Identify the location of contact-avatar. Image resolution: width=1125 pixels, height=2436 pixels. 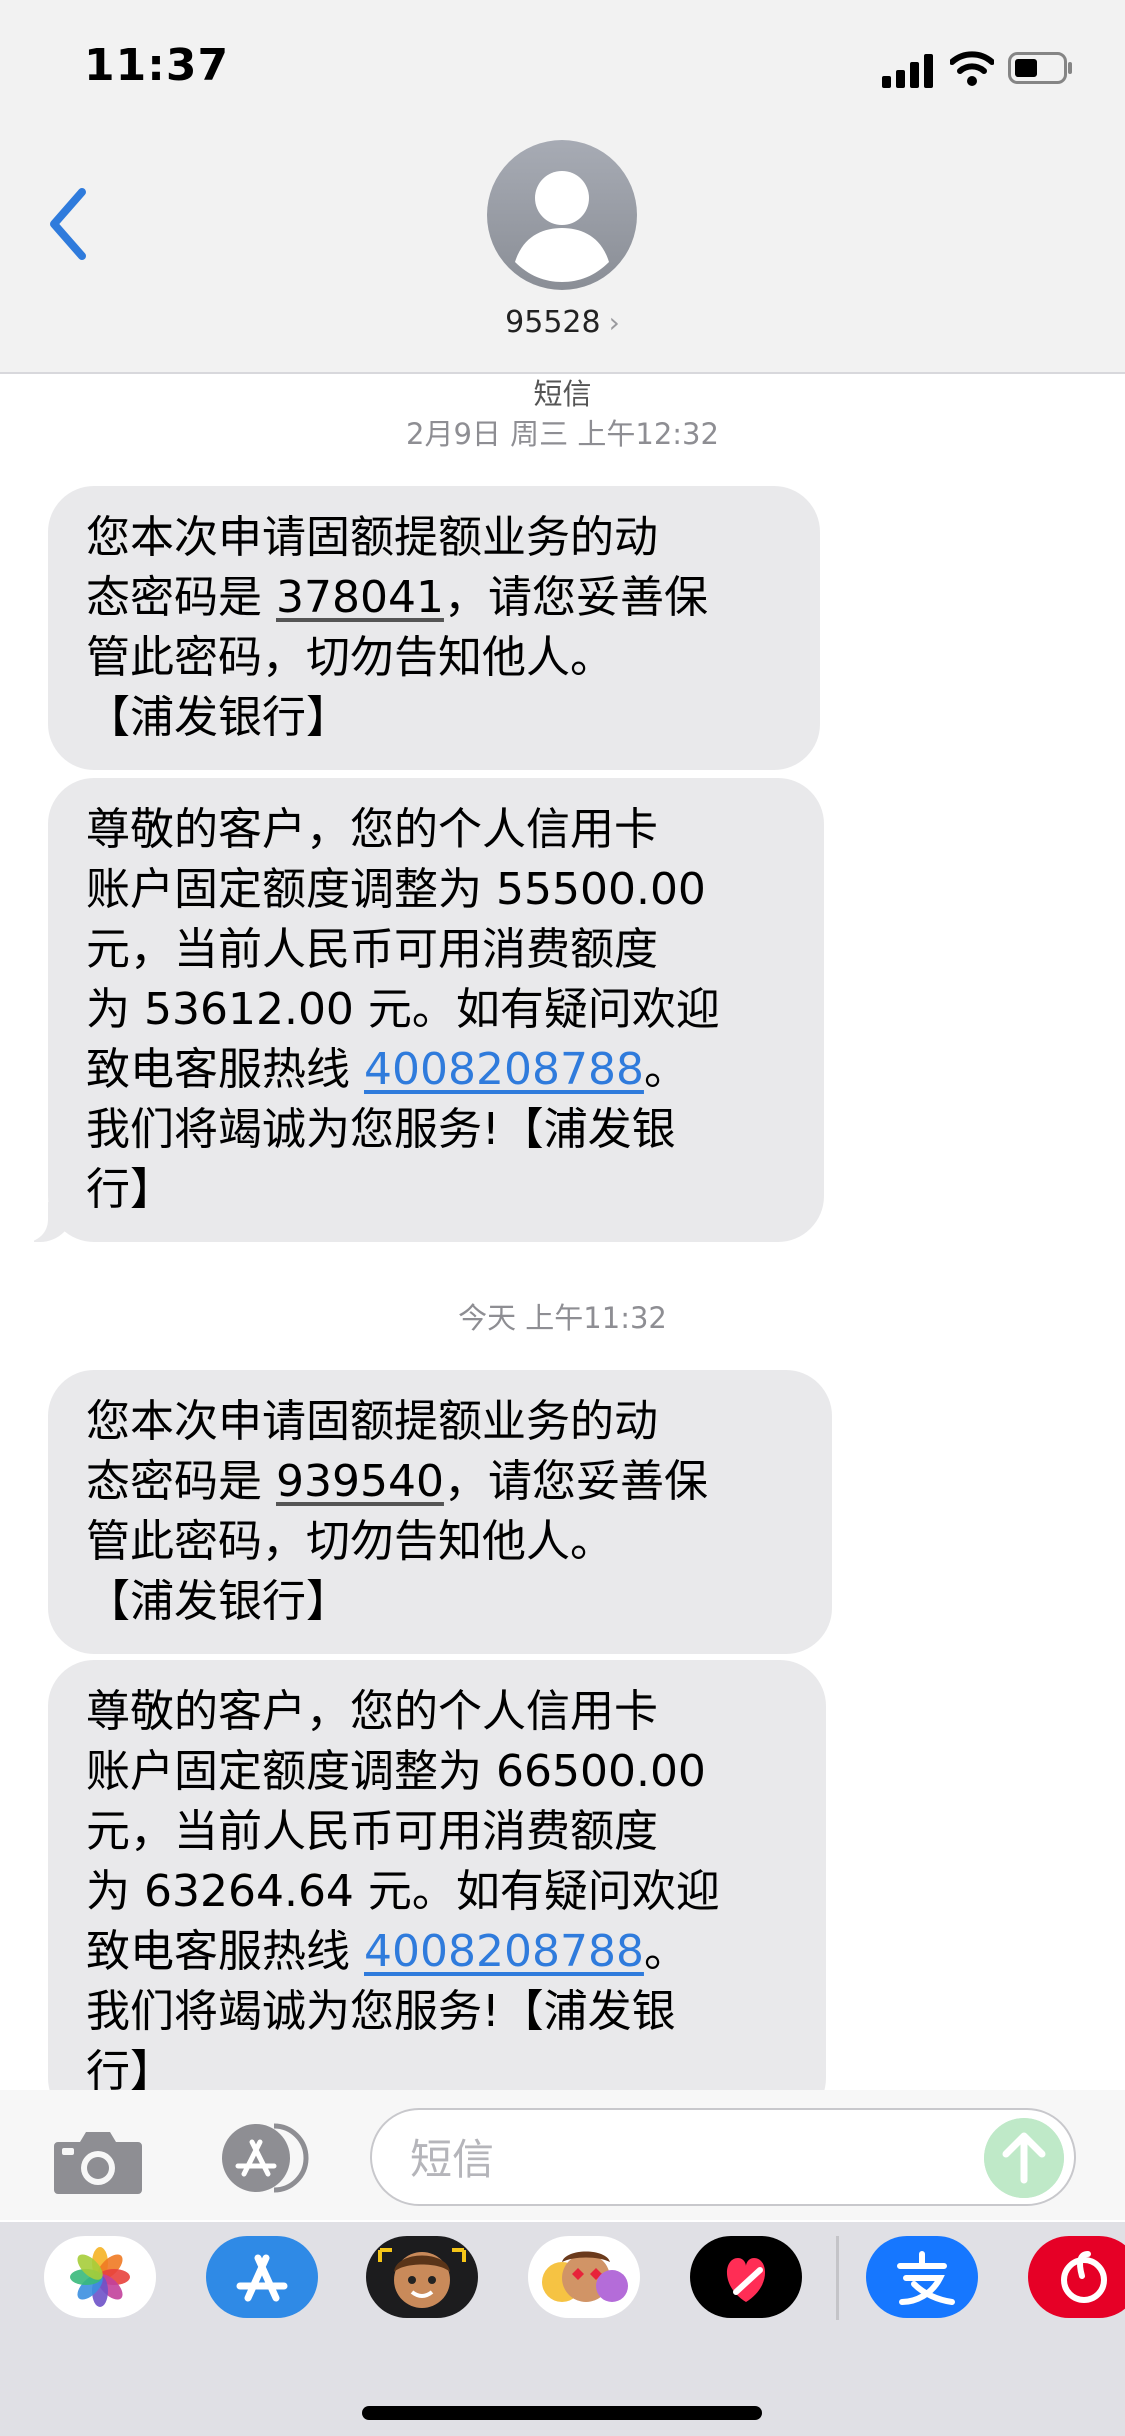
(562, 215).